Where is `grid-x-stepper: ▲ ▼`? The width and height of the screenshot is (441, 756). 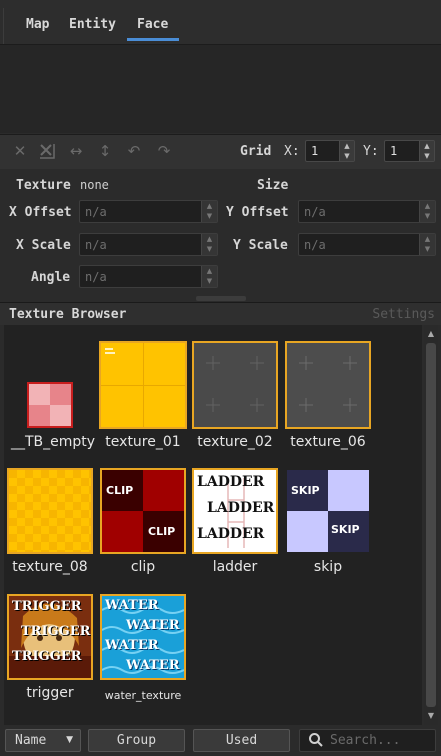 grid-x-stepper: ▲ ▼ is located at coordinates (346, 151).